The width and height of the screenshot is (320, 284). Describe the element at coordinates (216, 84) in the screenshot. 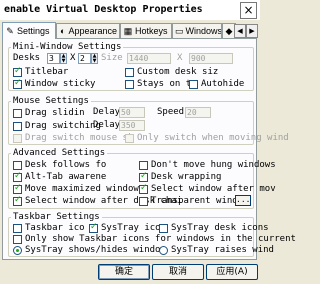

I see `autohide-checkbox: Autohide` at that location.